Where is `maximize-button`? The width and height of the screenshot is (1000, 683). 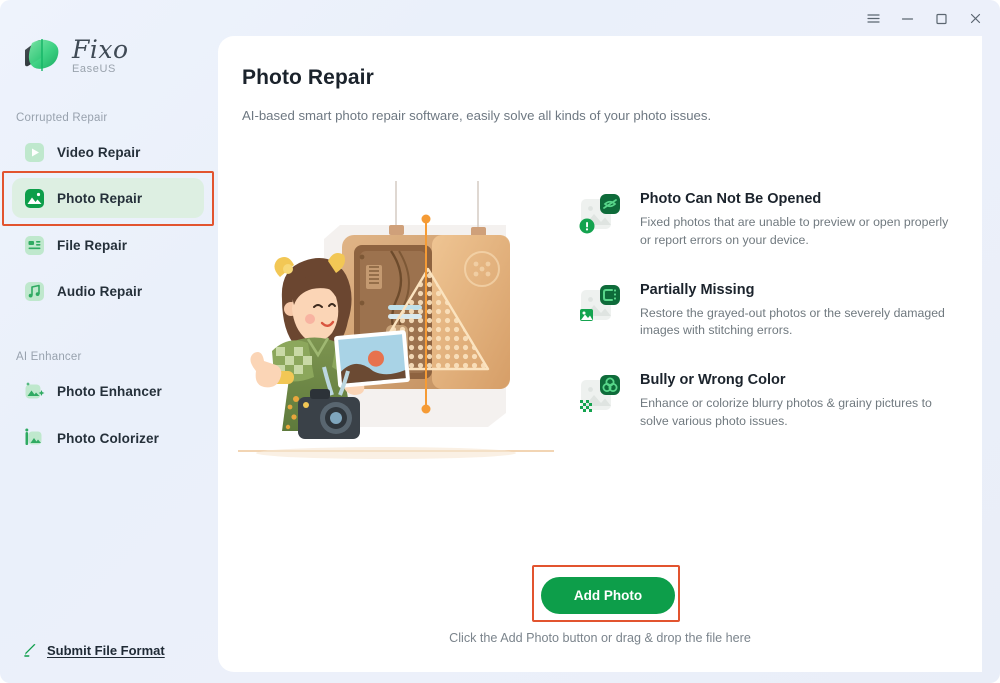 maximize-button is located at coordinates (941, 18).